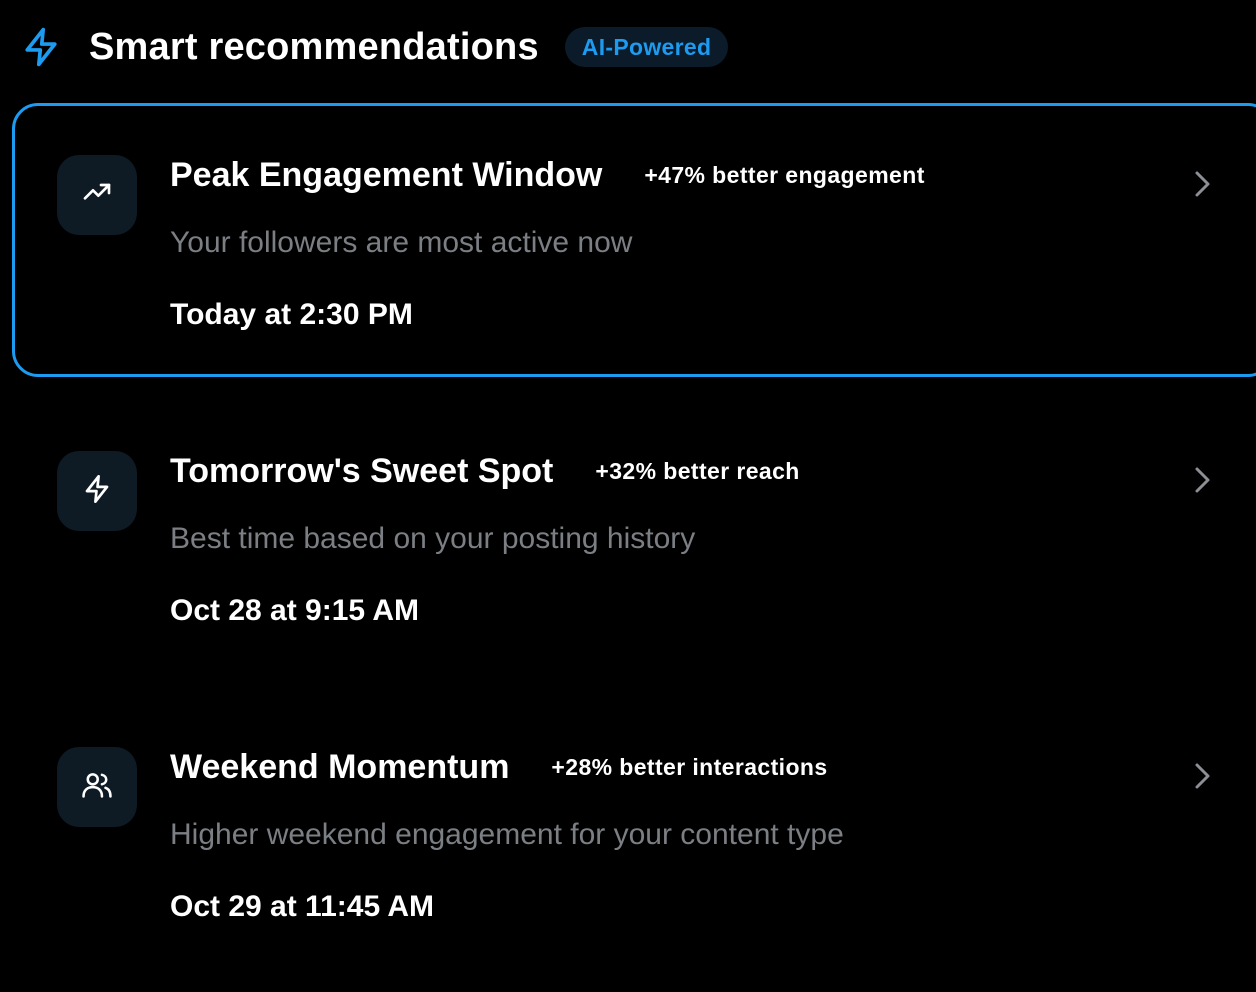 The height and width of the screenshot is (992, 1256). What do you see at coordinates (784, 174) in the screenshot?
I see `card-stat: +47% better engagement` at bounding box center [784, 174].